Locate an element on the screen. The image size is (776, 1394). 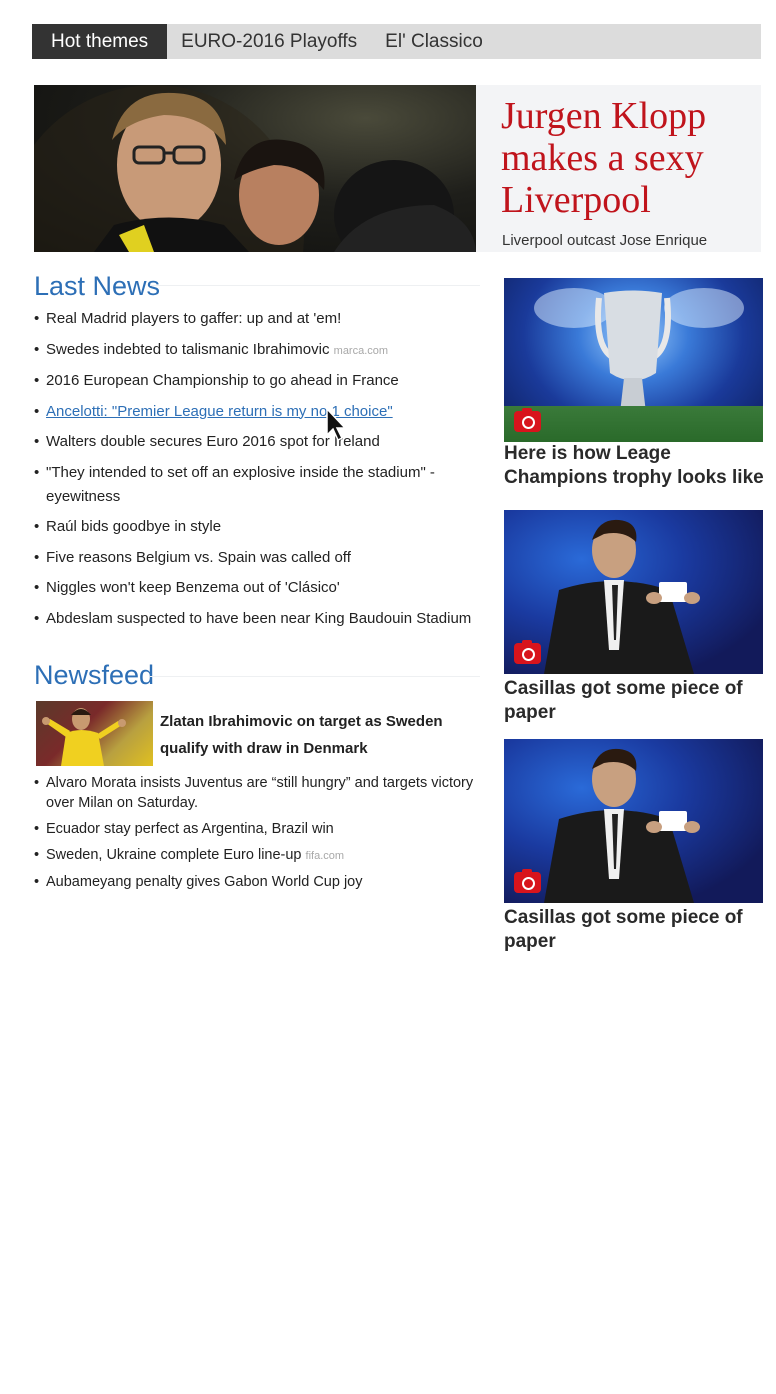
tab-el-classico: El' Classico is located at coordinates (434, 41).